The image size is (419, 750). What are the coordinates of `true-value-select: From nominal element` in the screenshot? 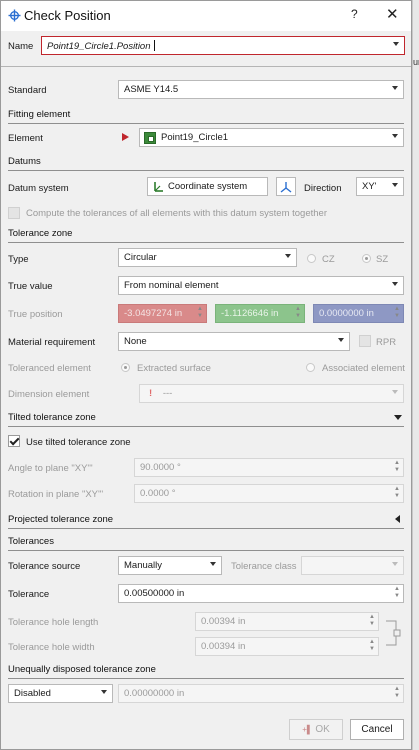 It's located at (261, 285).